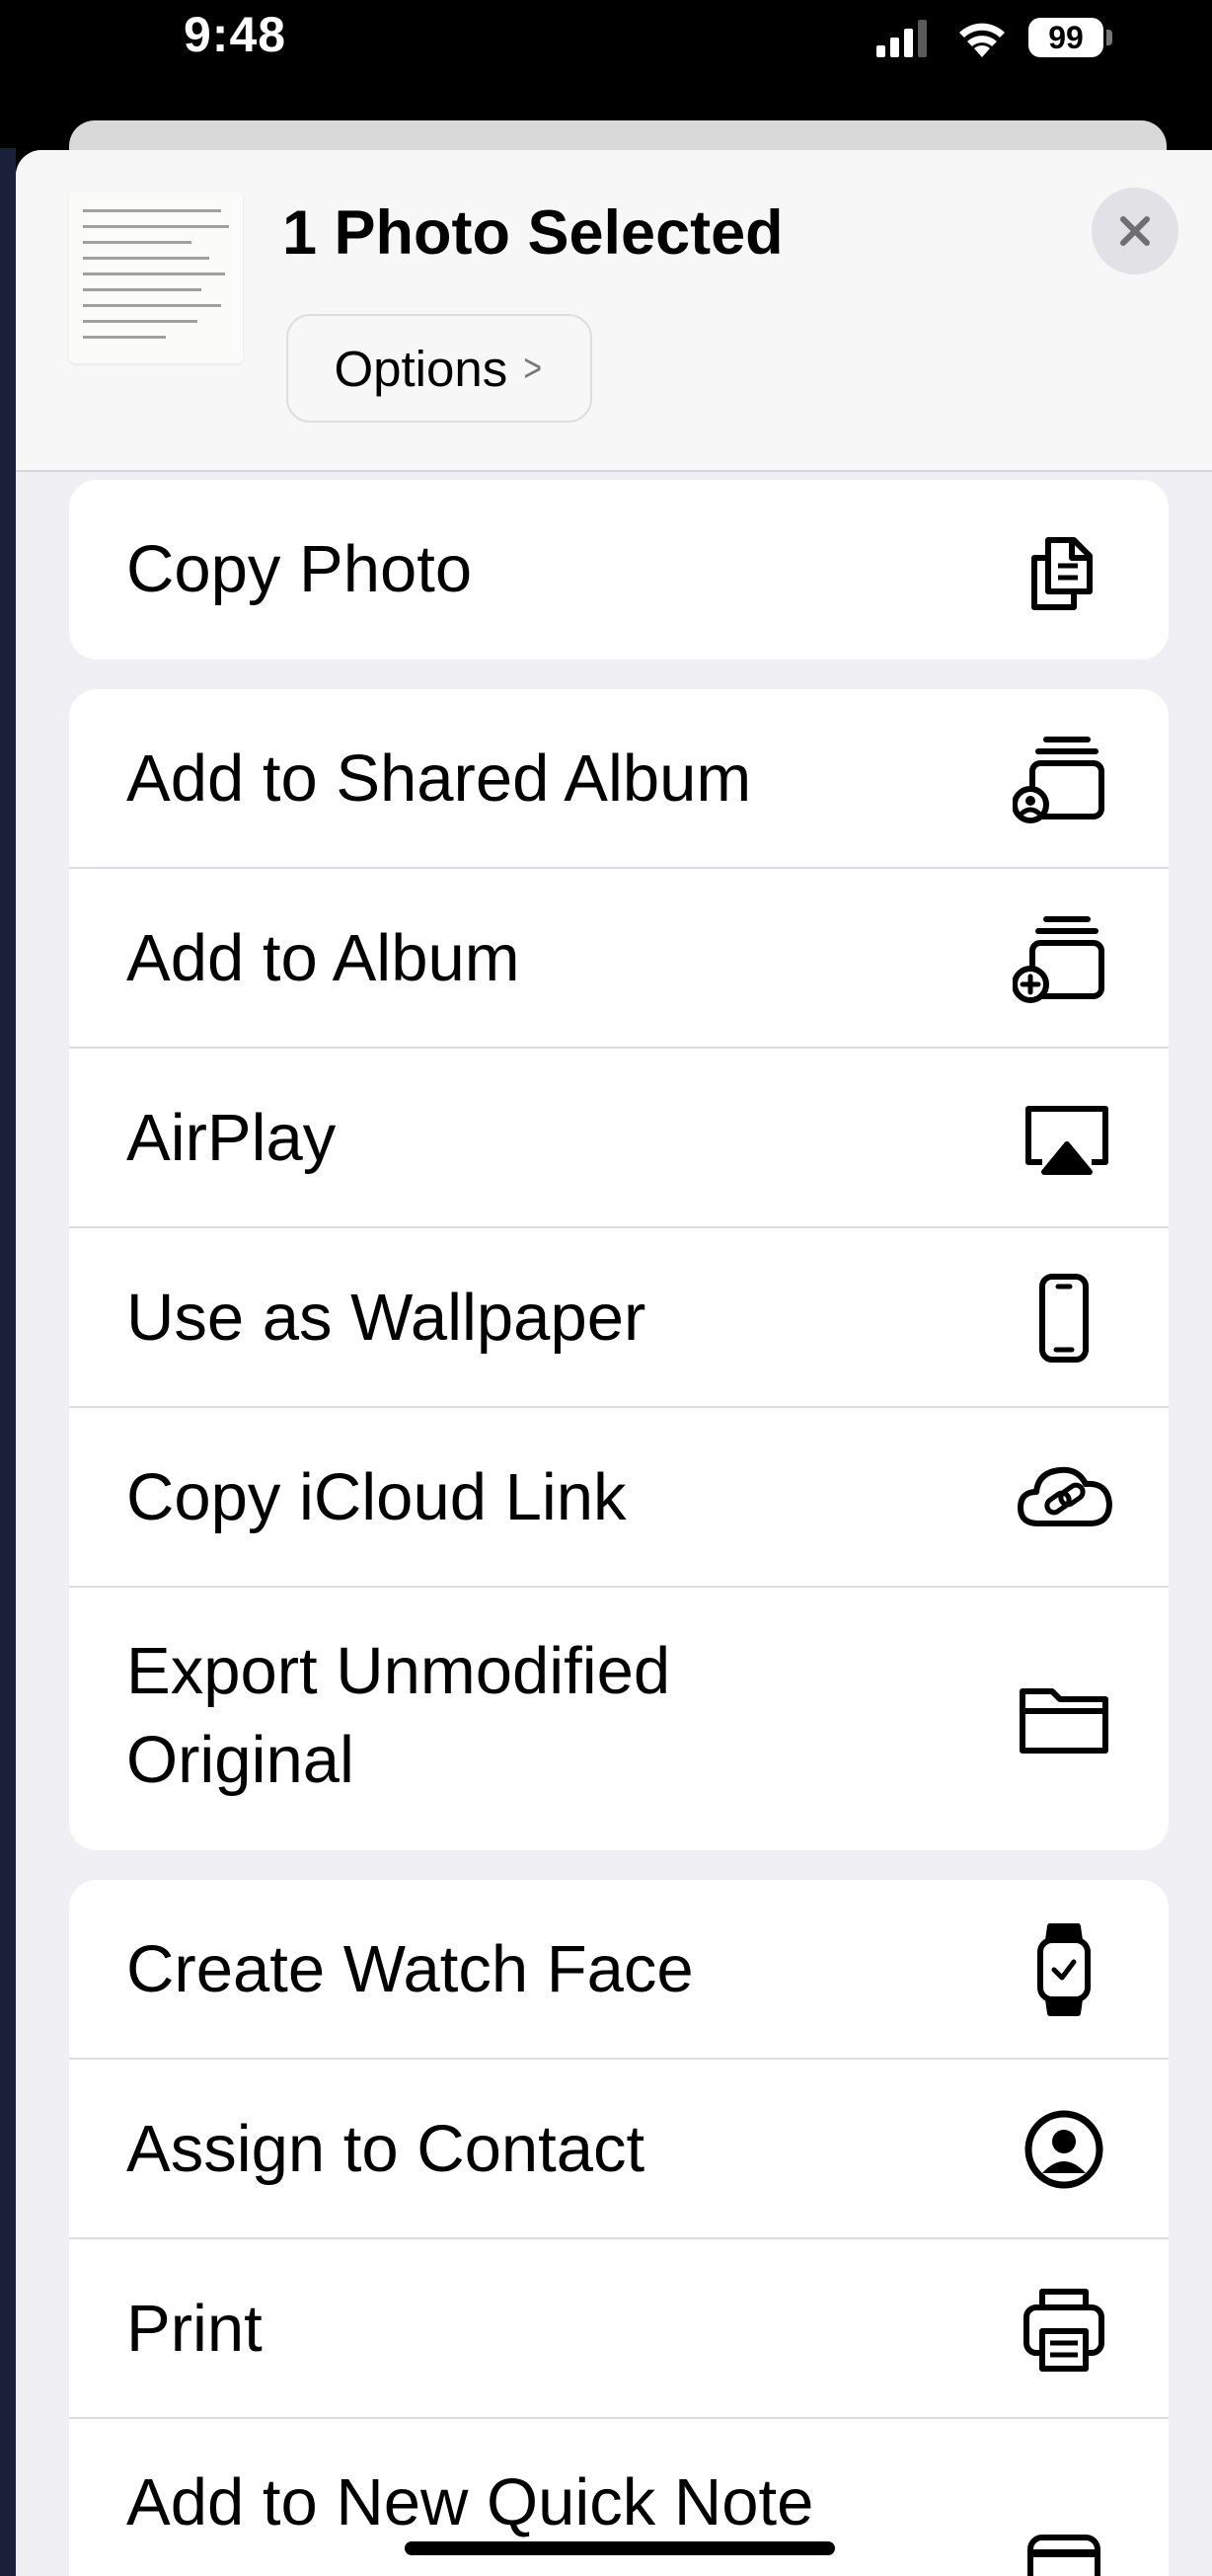  Describe the element at coordinates (8, 1362) in the screenshot. I see `background-edge` at that location.